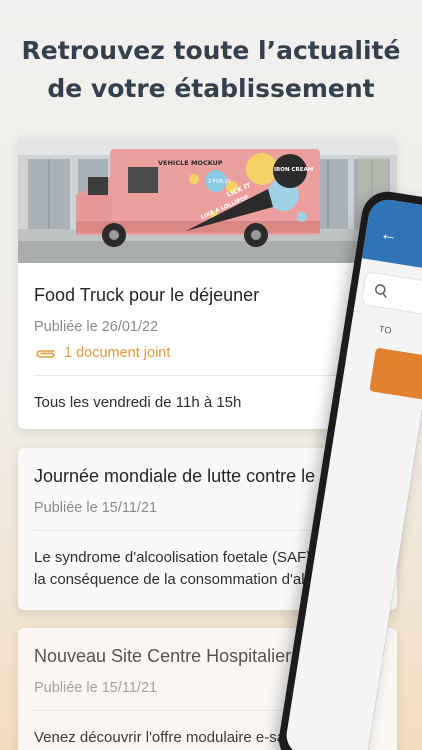 The image size is (422, 750). What do you see at coordinates (117, 353) in the screenshot?
I see `attachment-label: 1 document joint` at bounding box center [117, 353].